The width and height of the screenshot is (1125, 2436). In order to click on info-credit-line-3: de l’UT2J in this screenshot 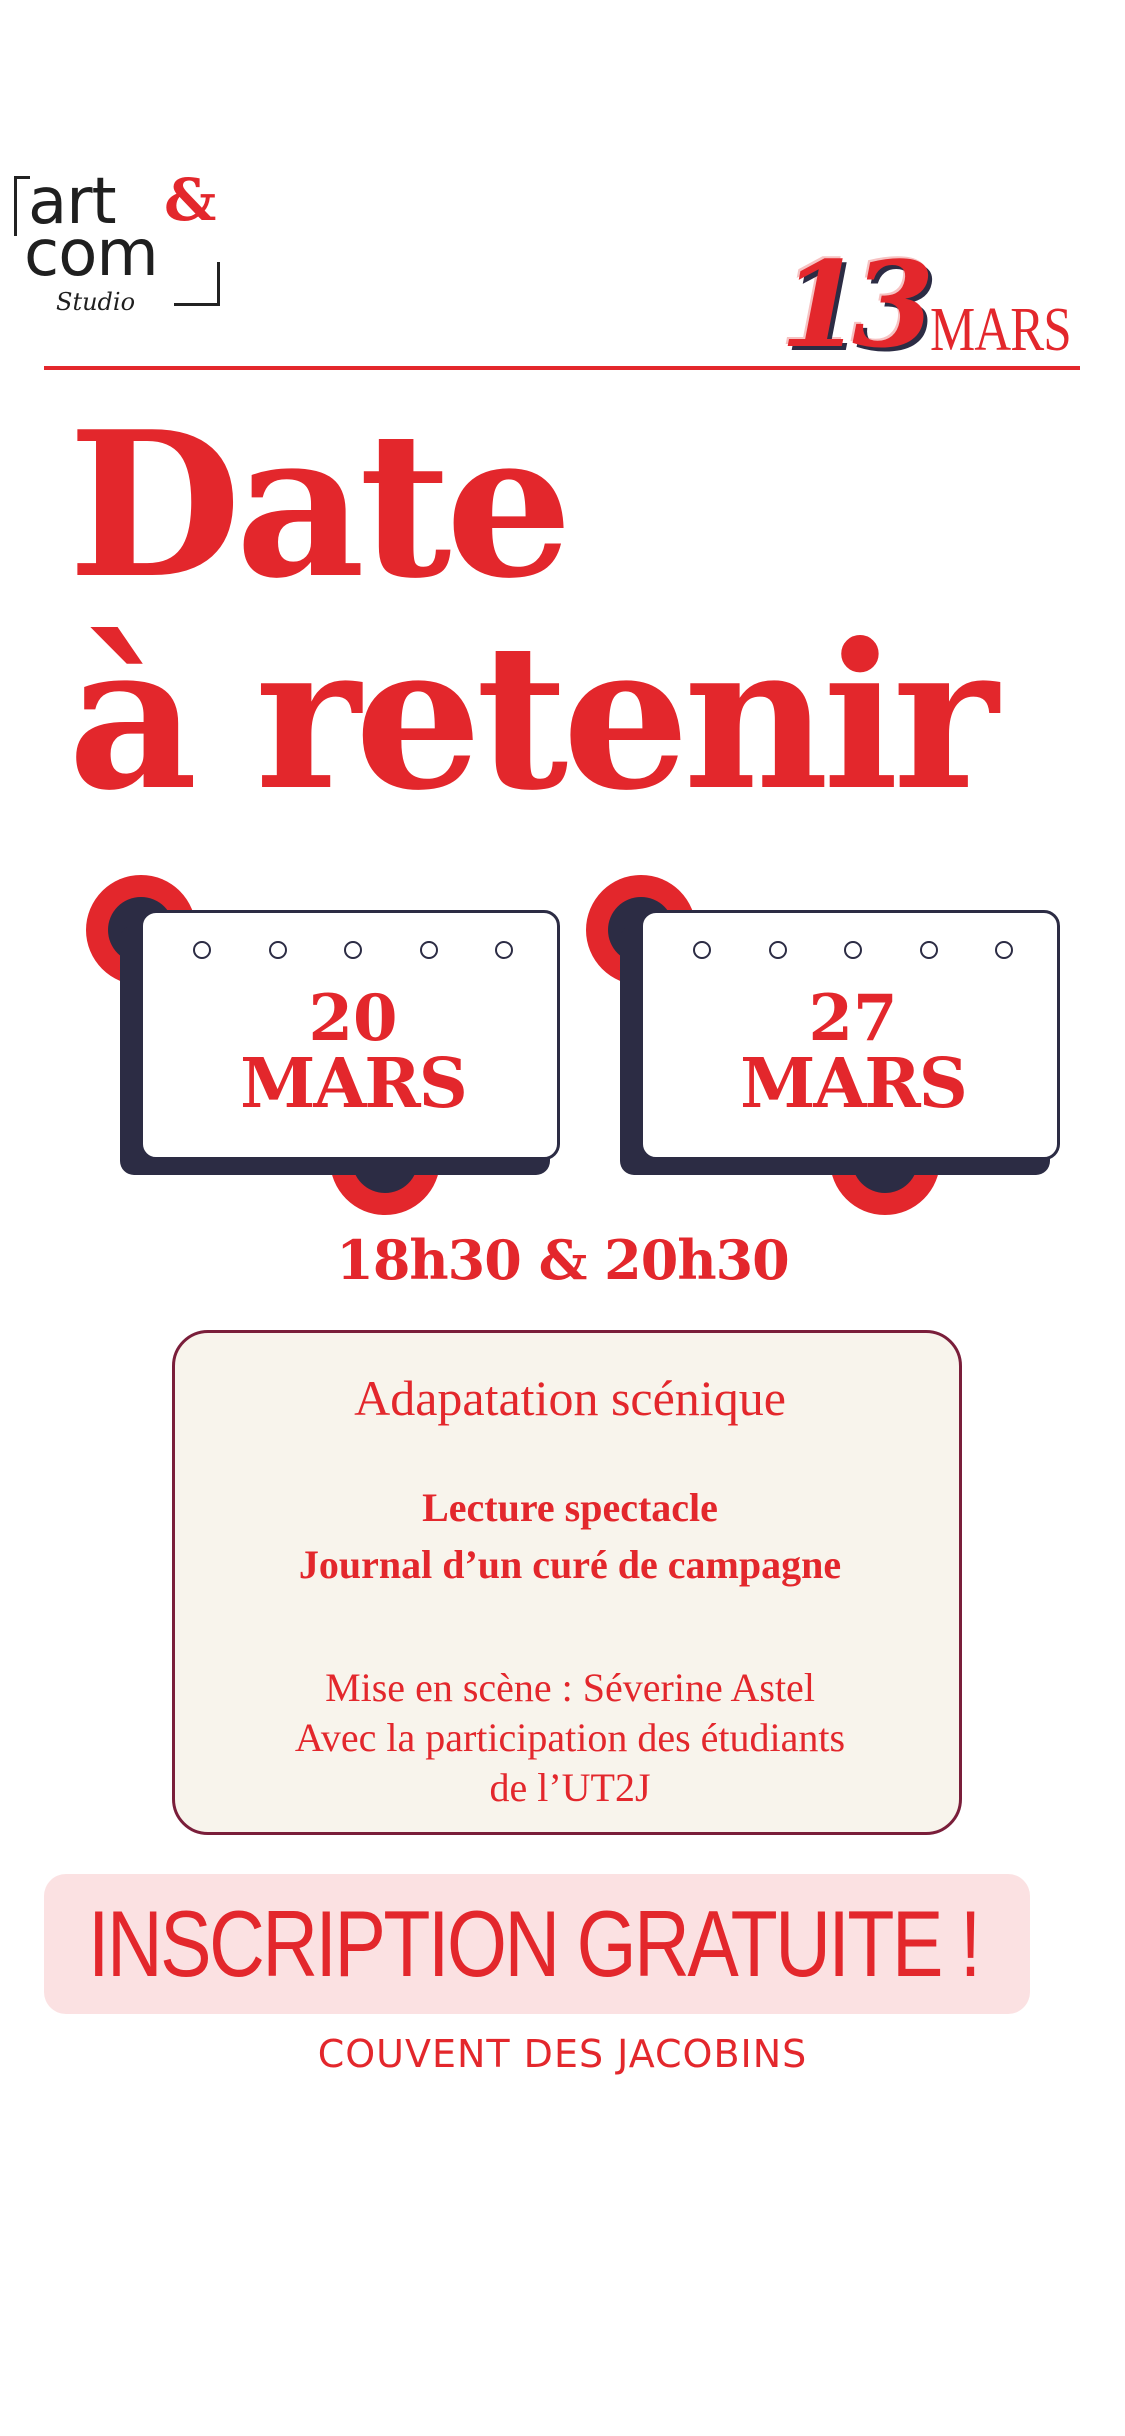, I will do `click(570, 1787)`.